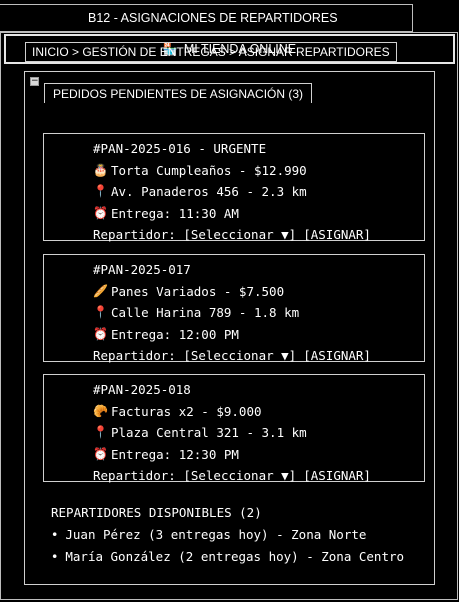 The width and height of the screenshot is (459, 602). Describe the element at coordinates (205, 312) in the screenshot. I see `order-address: Calle Harina 789 - 1.8 km` at that location.